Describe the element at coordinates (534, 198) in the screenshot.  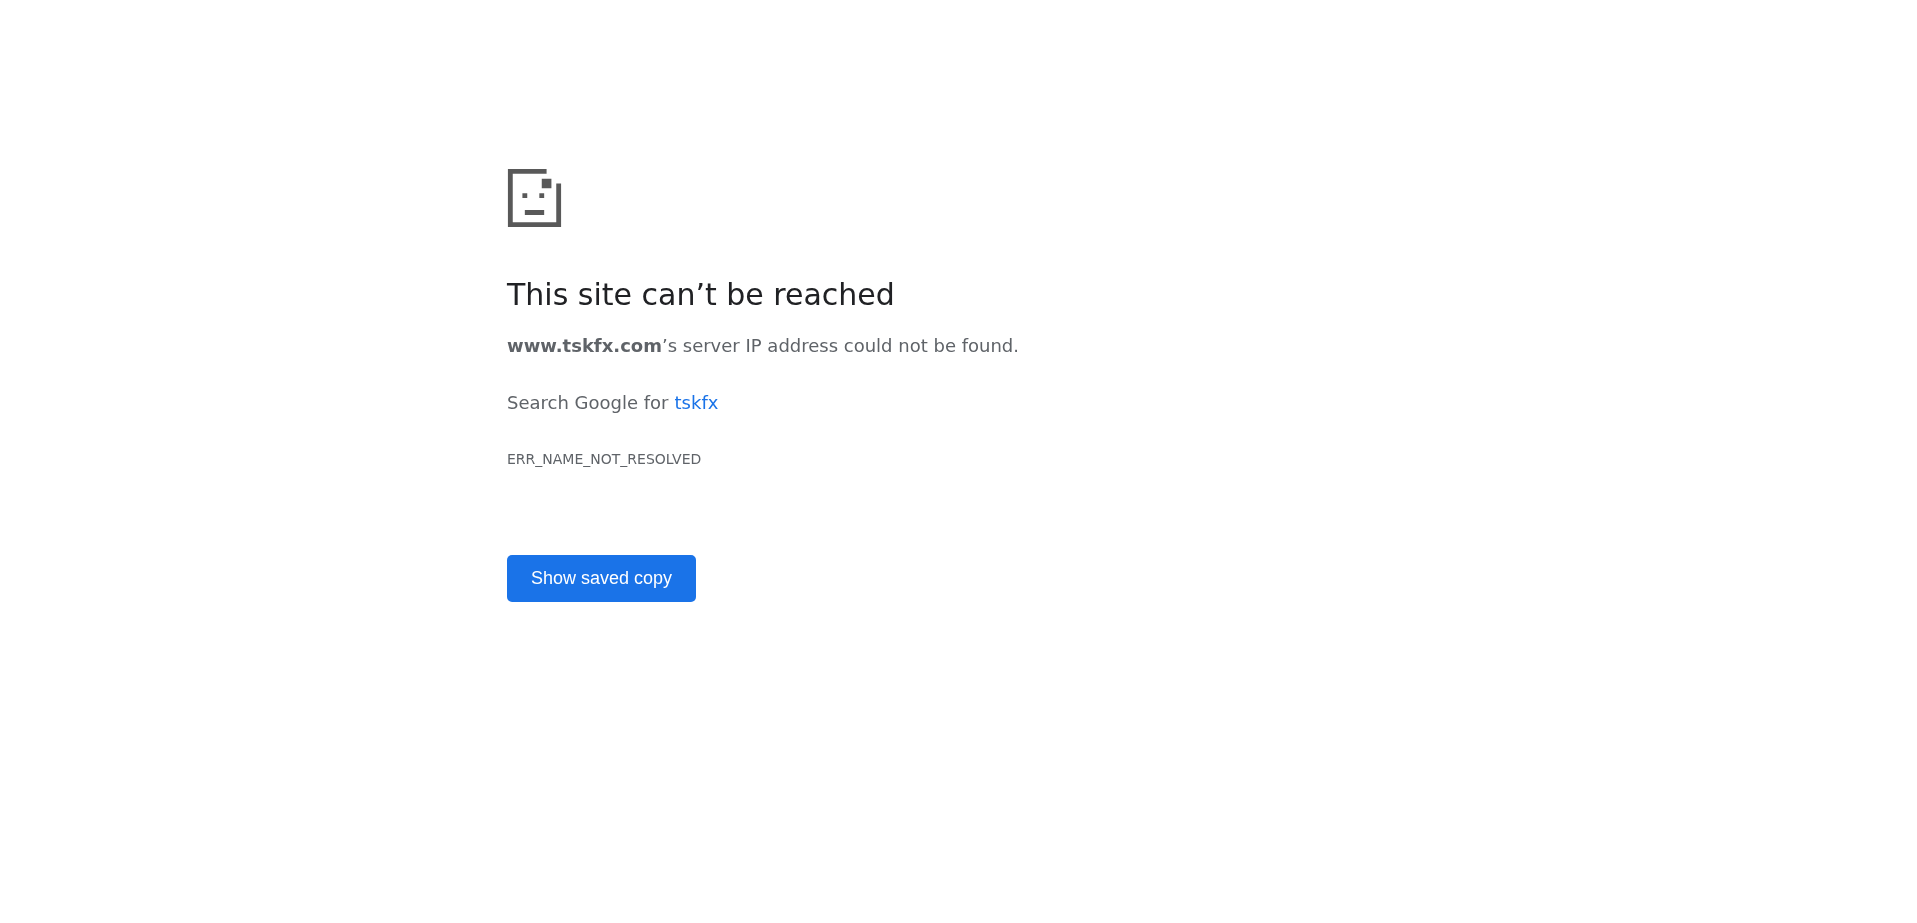
I see `sad-page-icon` at that location.